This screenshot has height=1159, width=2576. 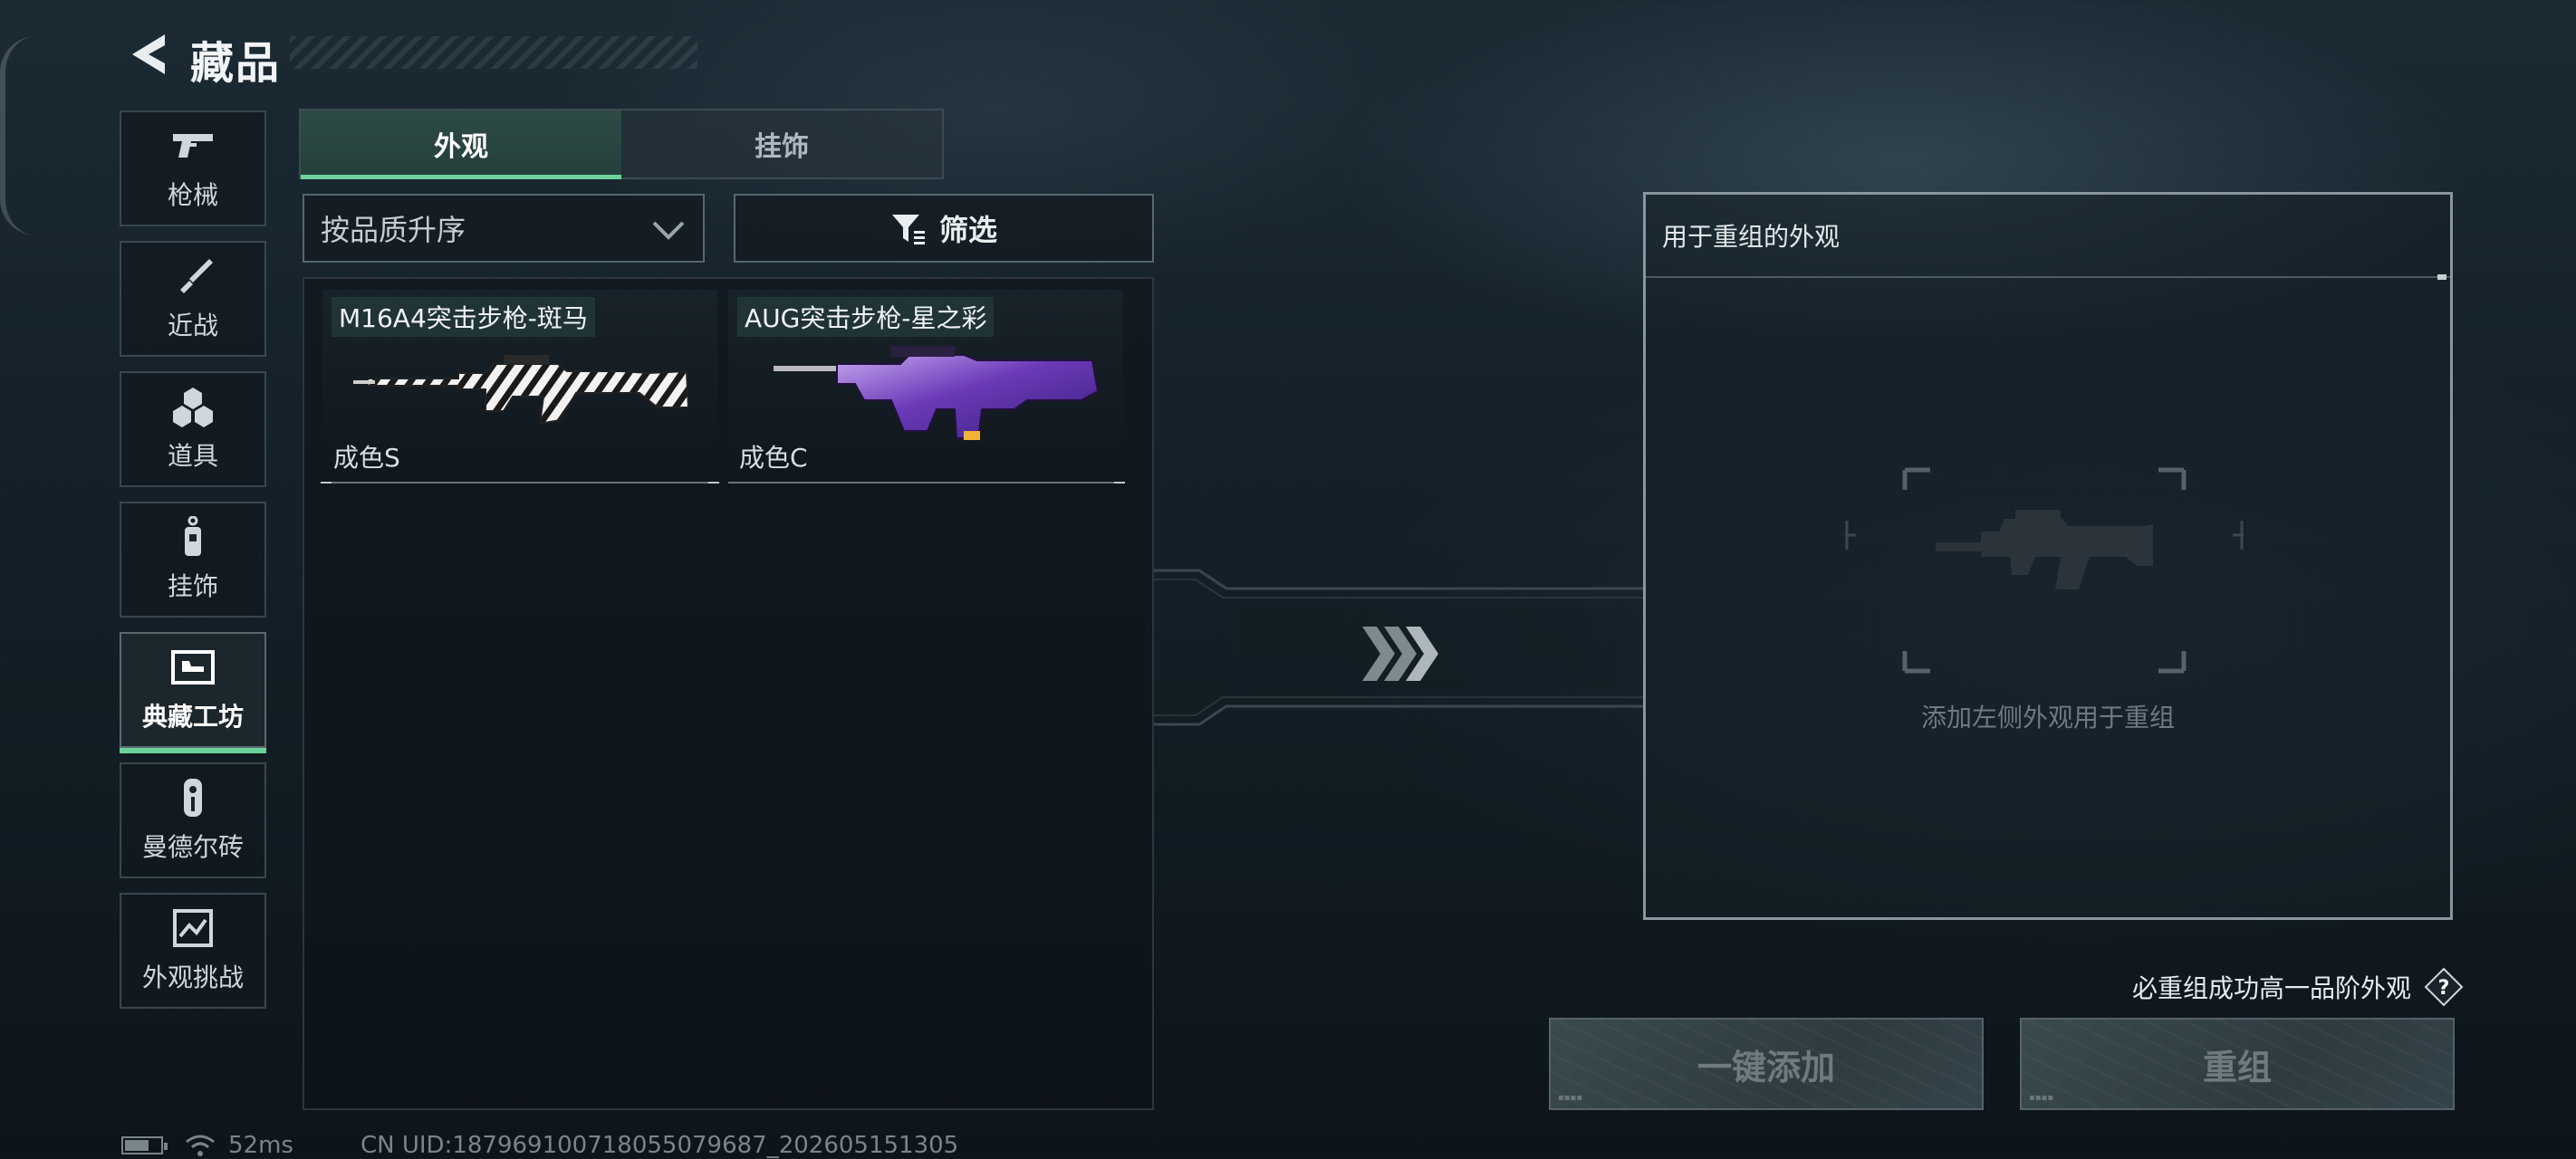 I want to click on help-icon: ?, so click(x=2444, y=987).